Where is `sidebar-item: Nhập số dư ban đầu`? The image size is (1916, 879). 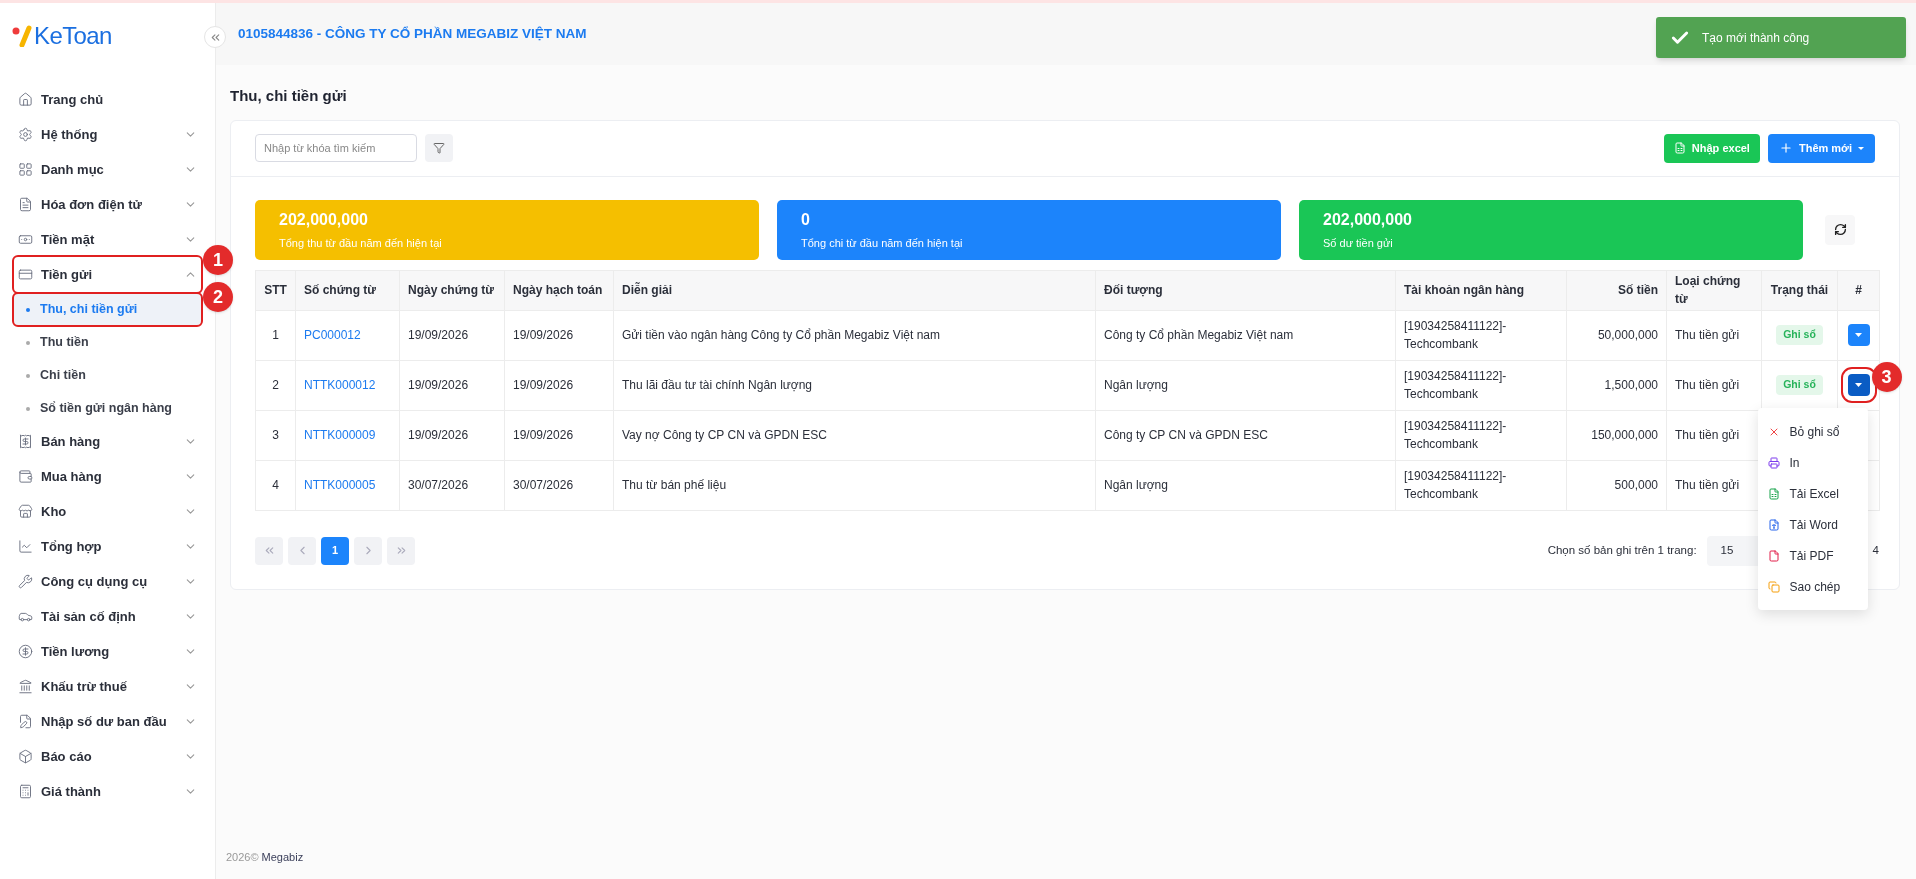 sidebar-item: Nhập số dư ban đầu is located at coordinates (107, 721).